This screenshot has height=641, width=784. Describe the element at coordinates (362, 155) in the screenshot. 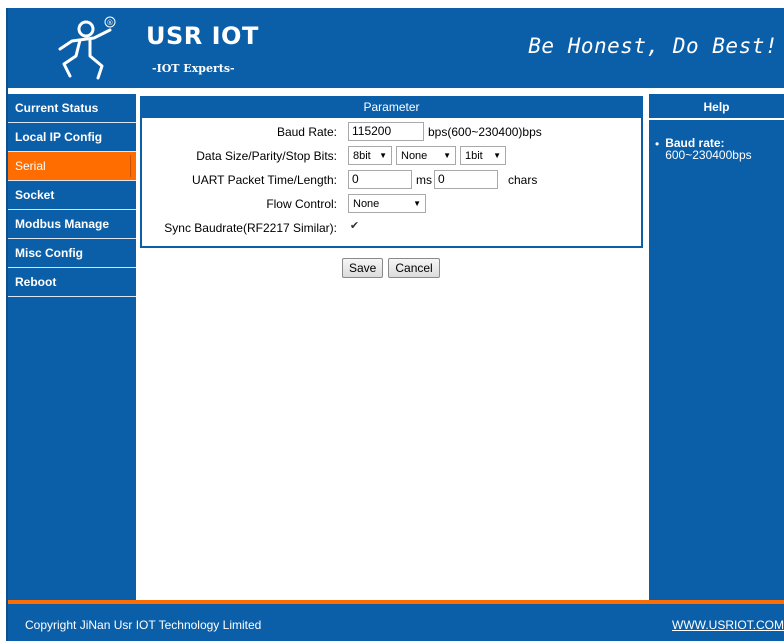

I see `data-bits-value: 8bit` at that location.